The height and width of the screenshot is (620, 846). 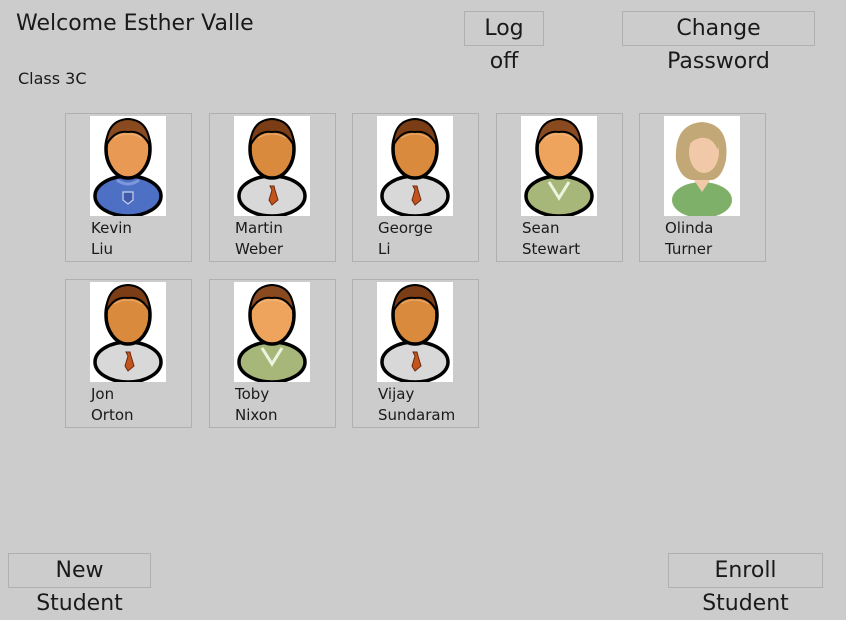 I want to click on student-card: Toby Nixon, so click(x=272, y=353).